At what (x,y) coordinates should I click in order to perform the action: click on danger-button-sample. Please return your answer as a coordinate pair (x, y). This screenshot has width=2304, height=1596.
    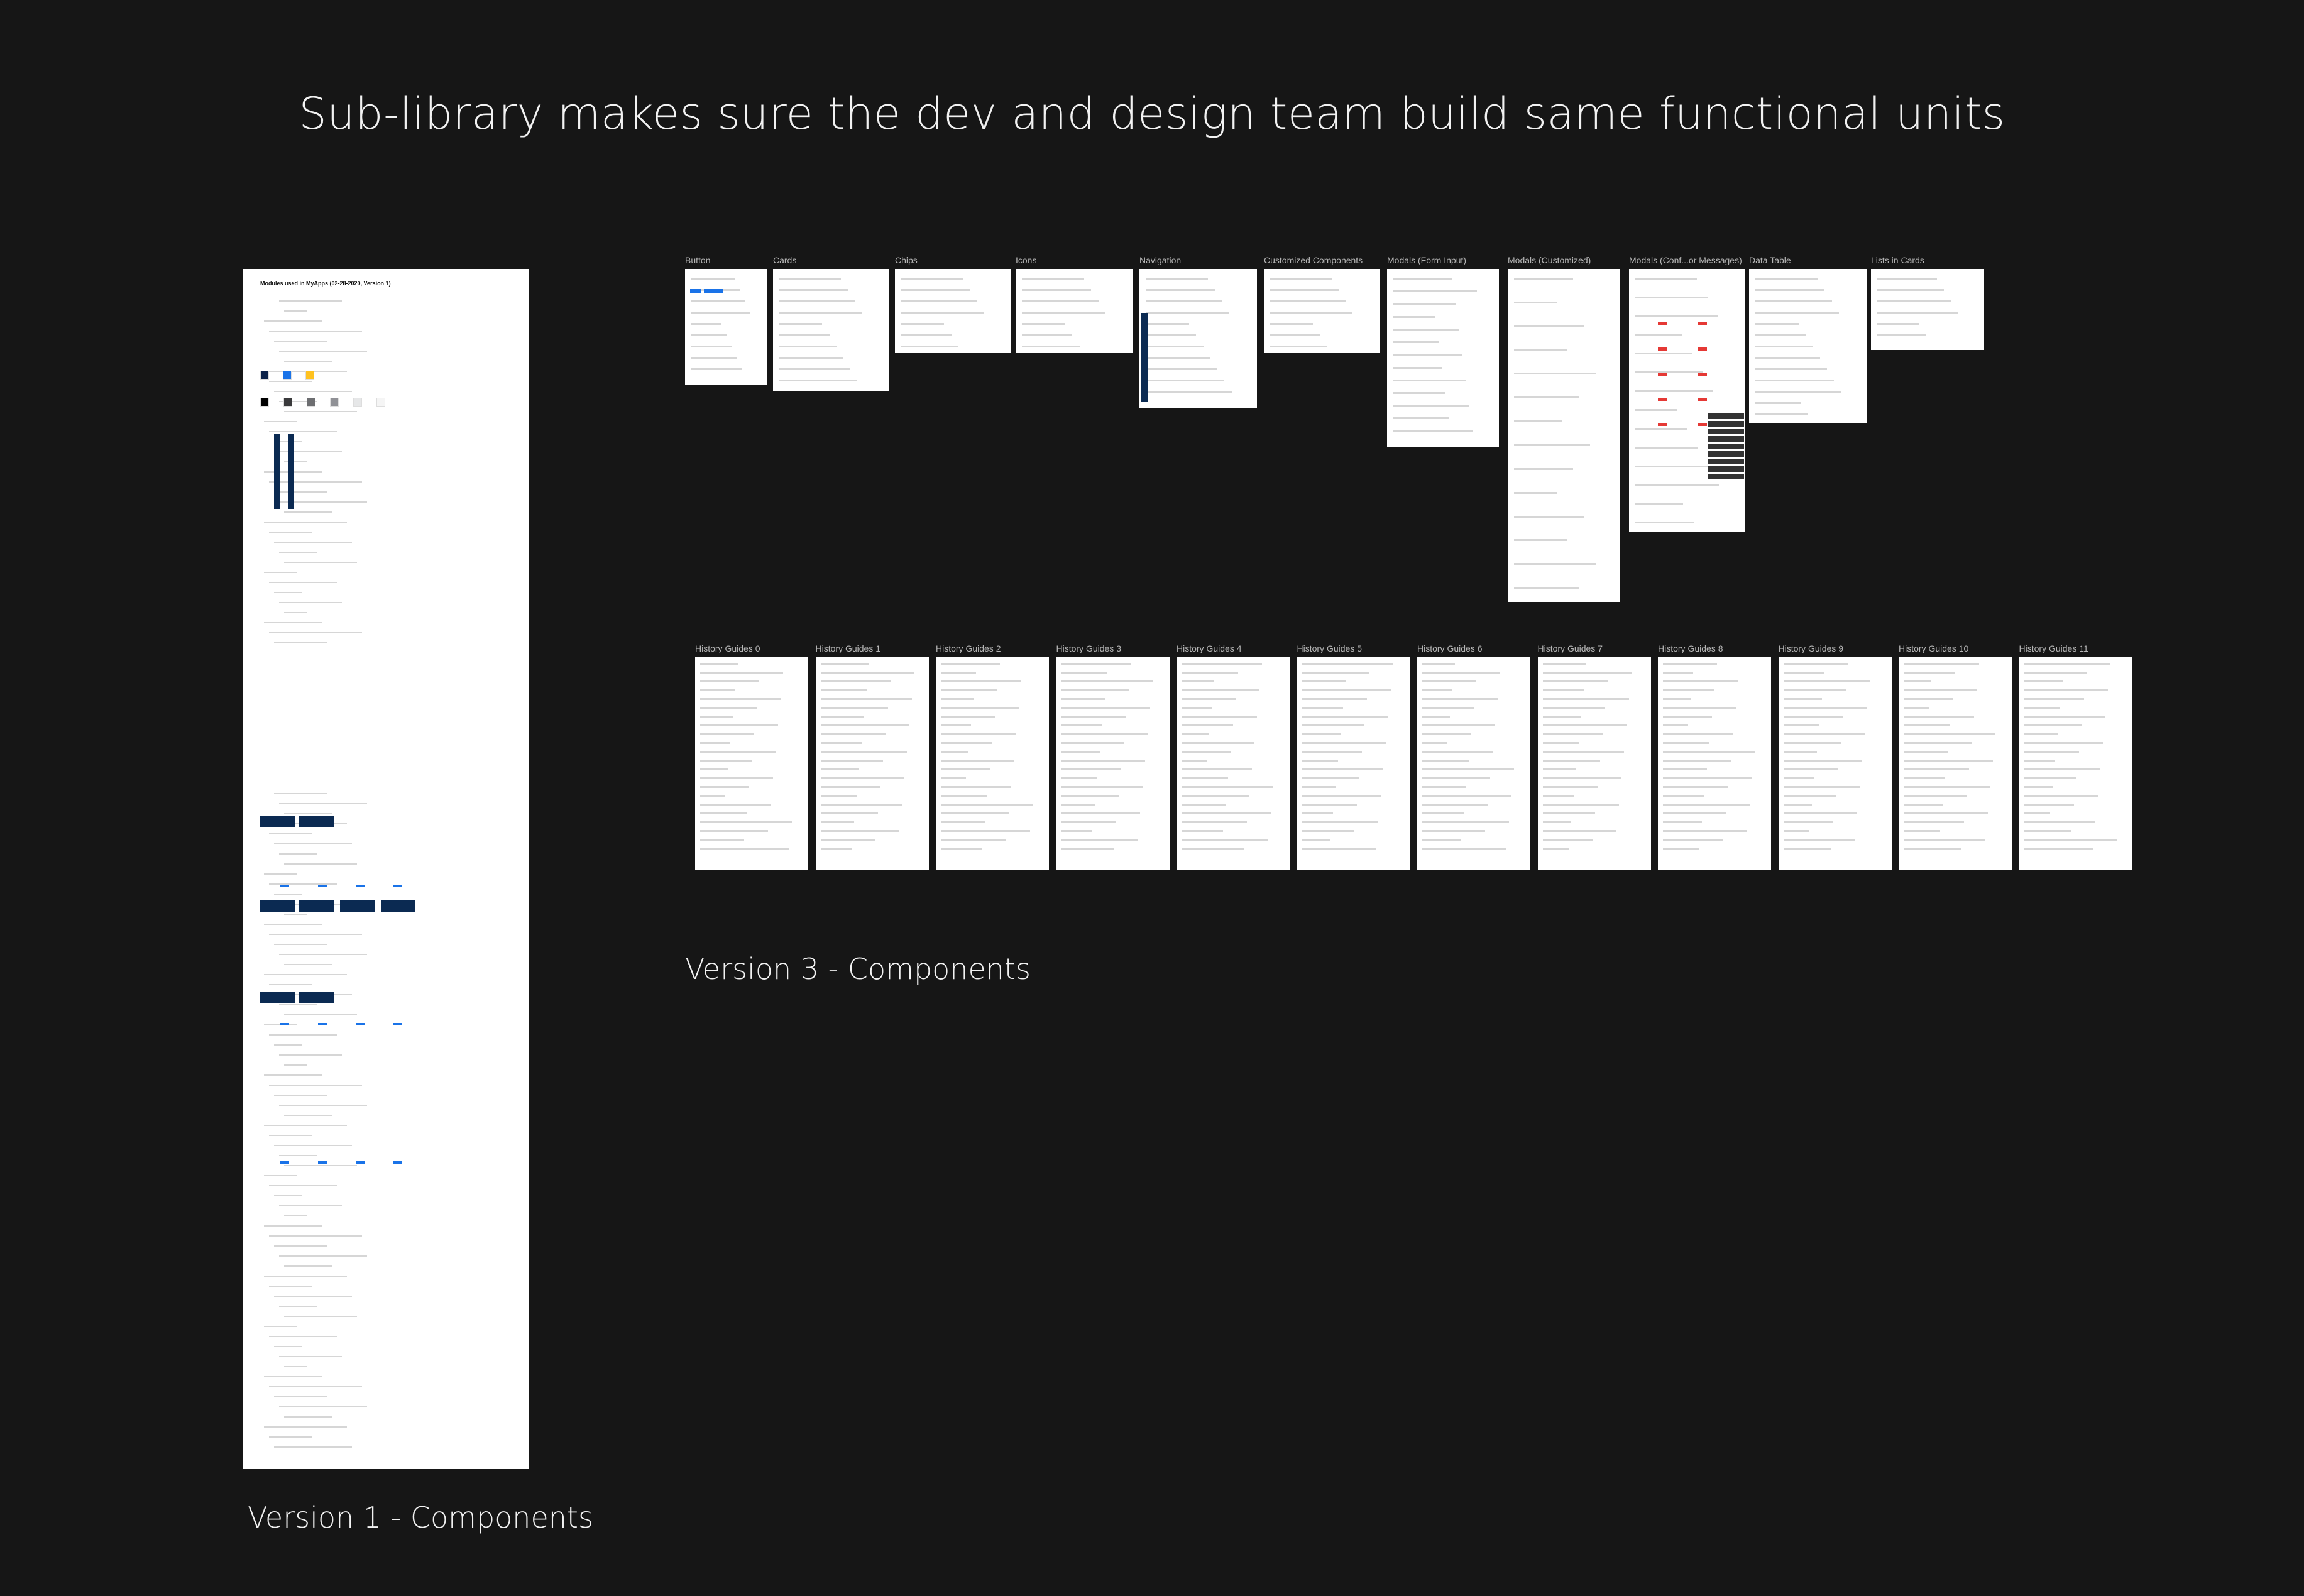
    Looking at the image, I should click on (1662, 323).